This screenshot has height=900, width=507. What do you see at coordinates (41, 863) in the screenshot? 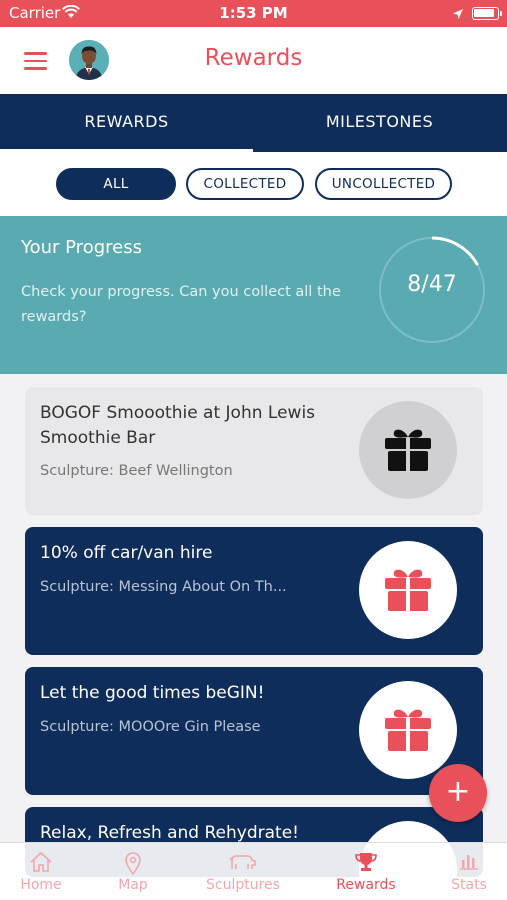
I see `home-icon` at bounding box center [41, 863].